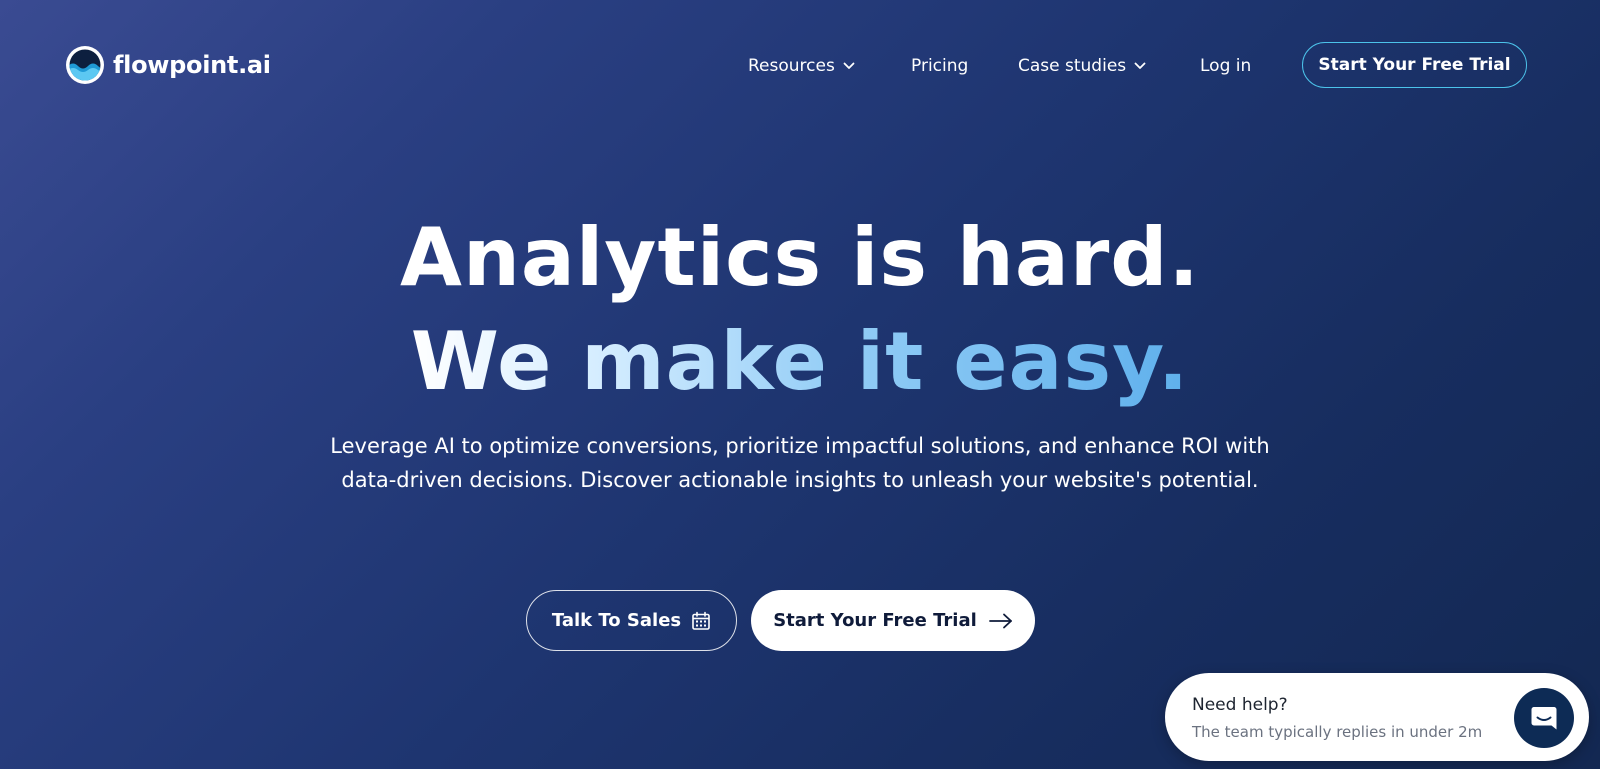 This screenshot has height=769, width=1600. I want to click on nav-item-label: Pricing, so click(940, 66).